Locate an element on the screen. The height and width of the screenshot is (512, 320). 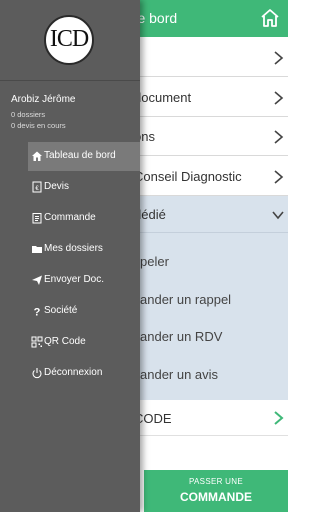
menu-label: Mes dossiers is located at coordinates (73, 248).